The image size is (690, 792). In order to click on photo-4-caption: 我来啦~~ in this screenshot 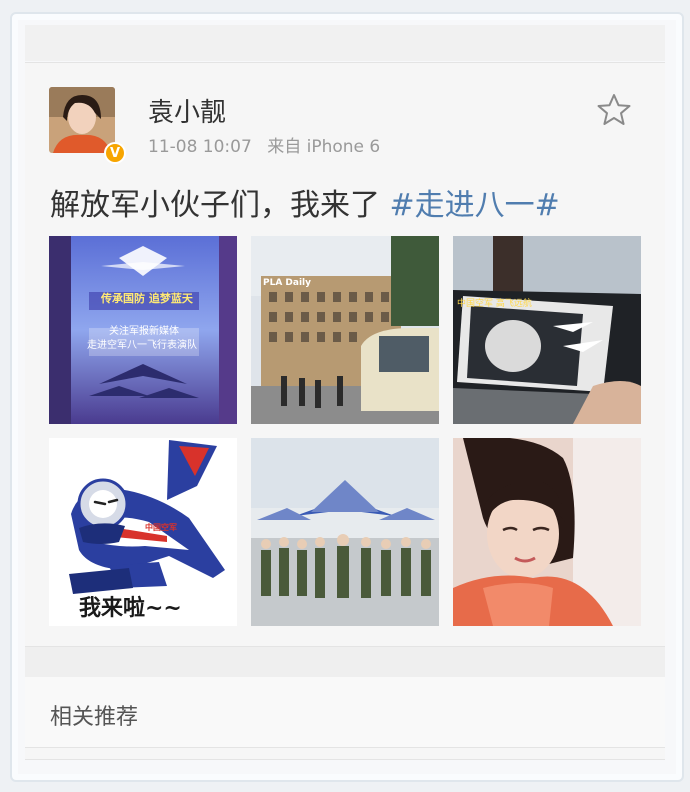, I will do `click(130, 608)`.